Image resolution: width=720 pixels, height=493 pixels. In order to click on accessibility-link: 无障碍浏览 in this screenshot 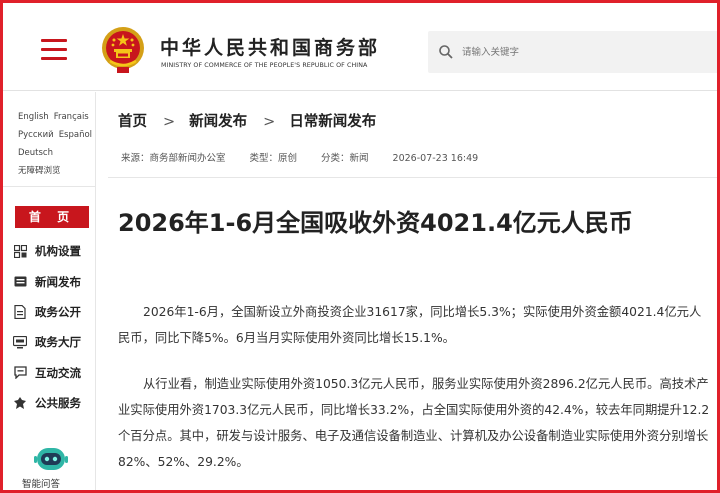, I will do `click(39, 171)`.